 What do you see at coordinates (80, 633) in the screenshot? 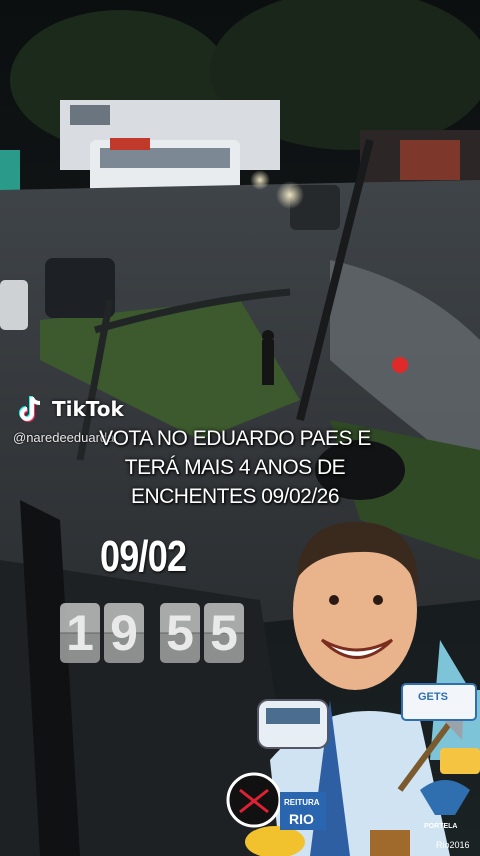
I see `clock-digit: 1` at bounding box center [80, 633].